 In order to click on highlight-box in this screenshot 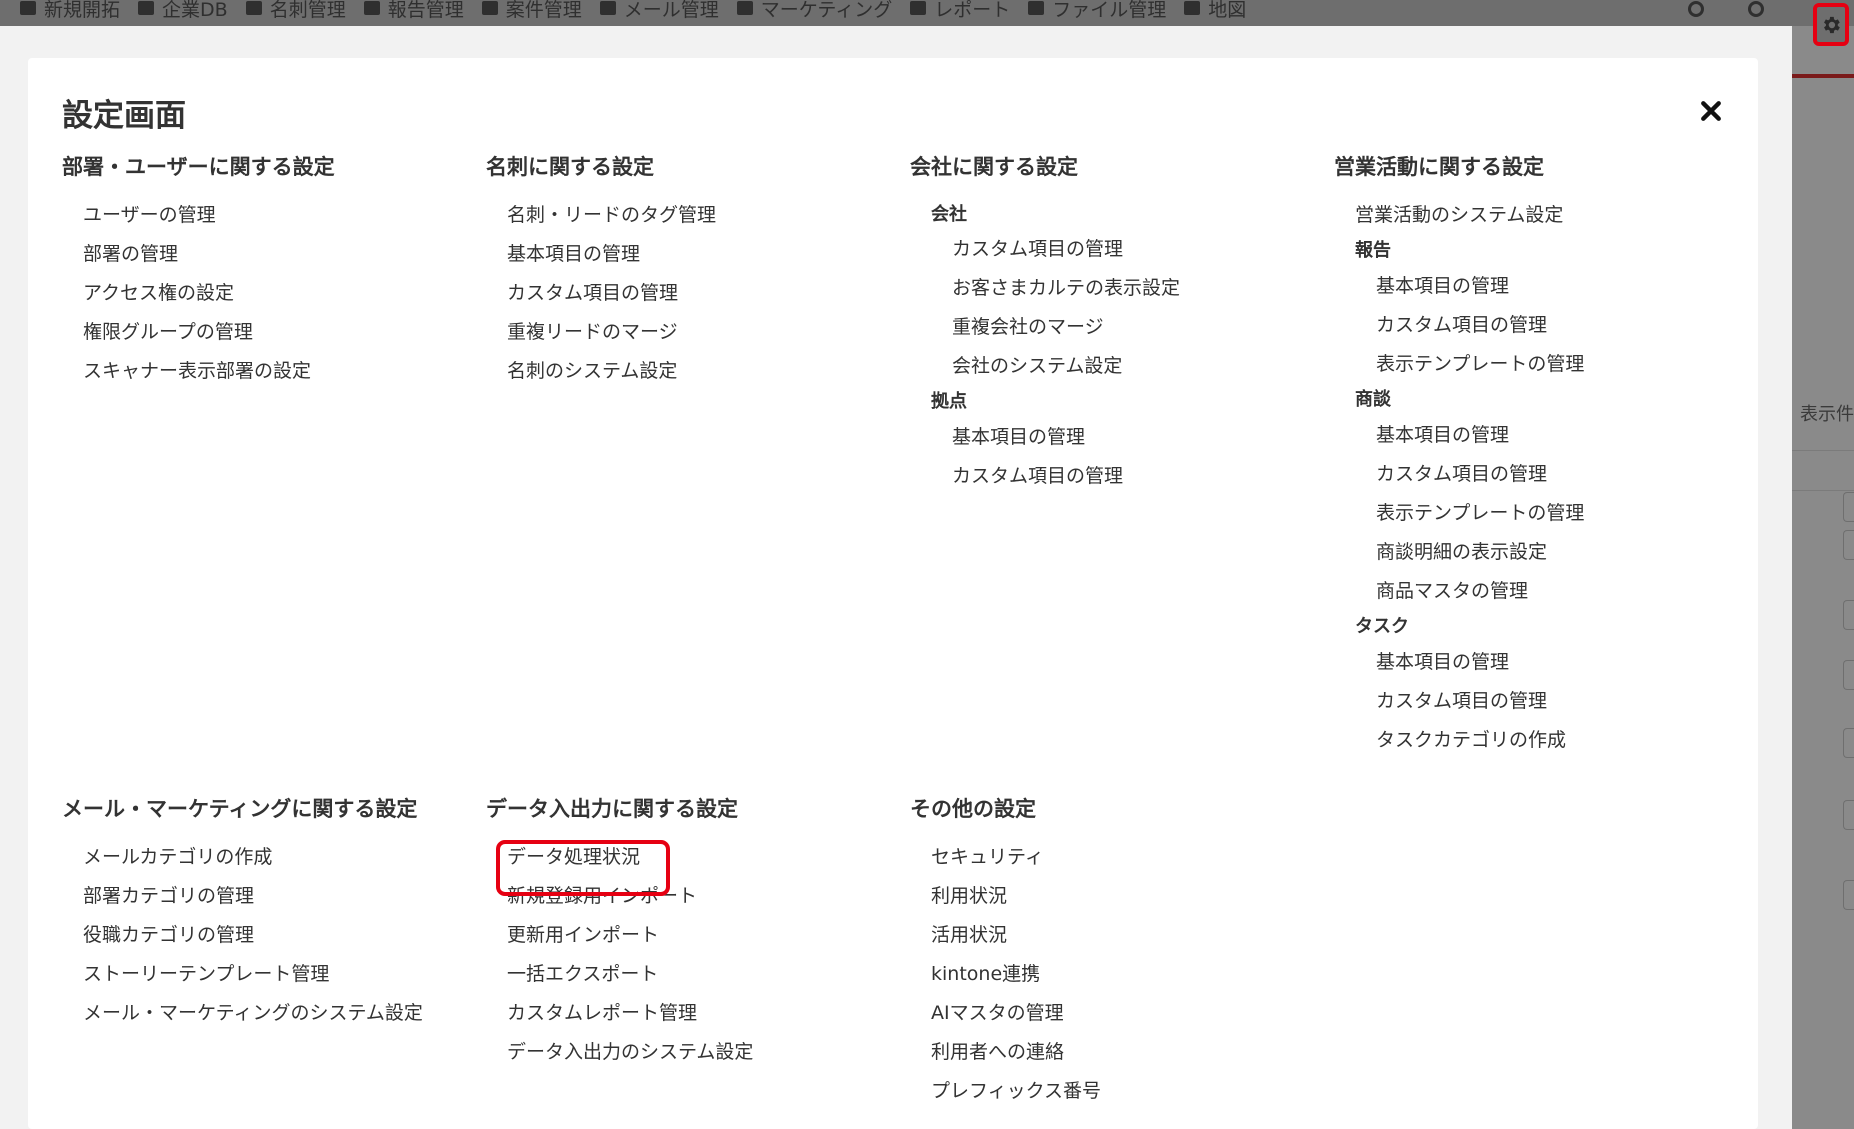, I will do `click(583, 868)`.